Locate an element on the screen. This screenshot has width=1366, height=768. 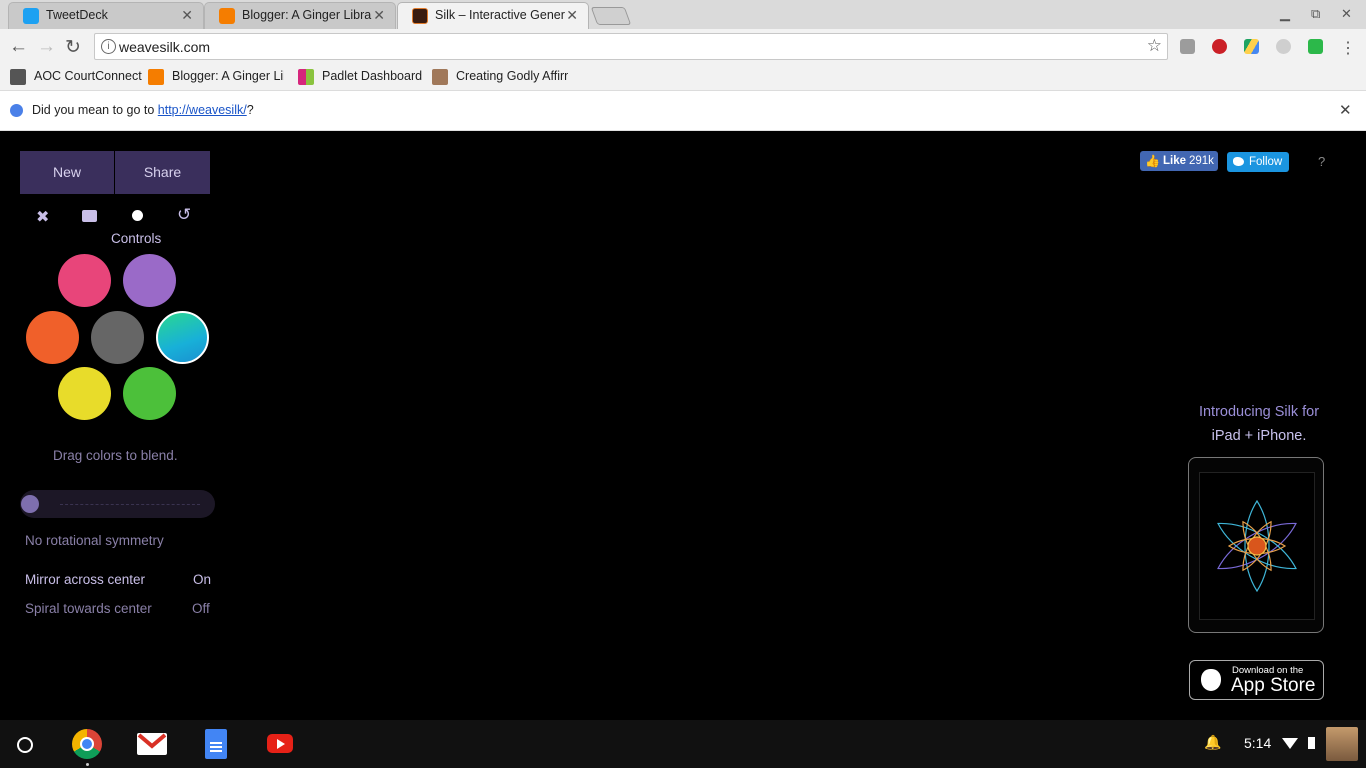
infobar-prefix: Did you mean to go to is located at coordinates (95, 110).